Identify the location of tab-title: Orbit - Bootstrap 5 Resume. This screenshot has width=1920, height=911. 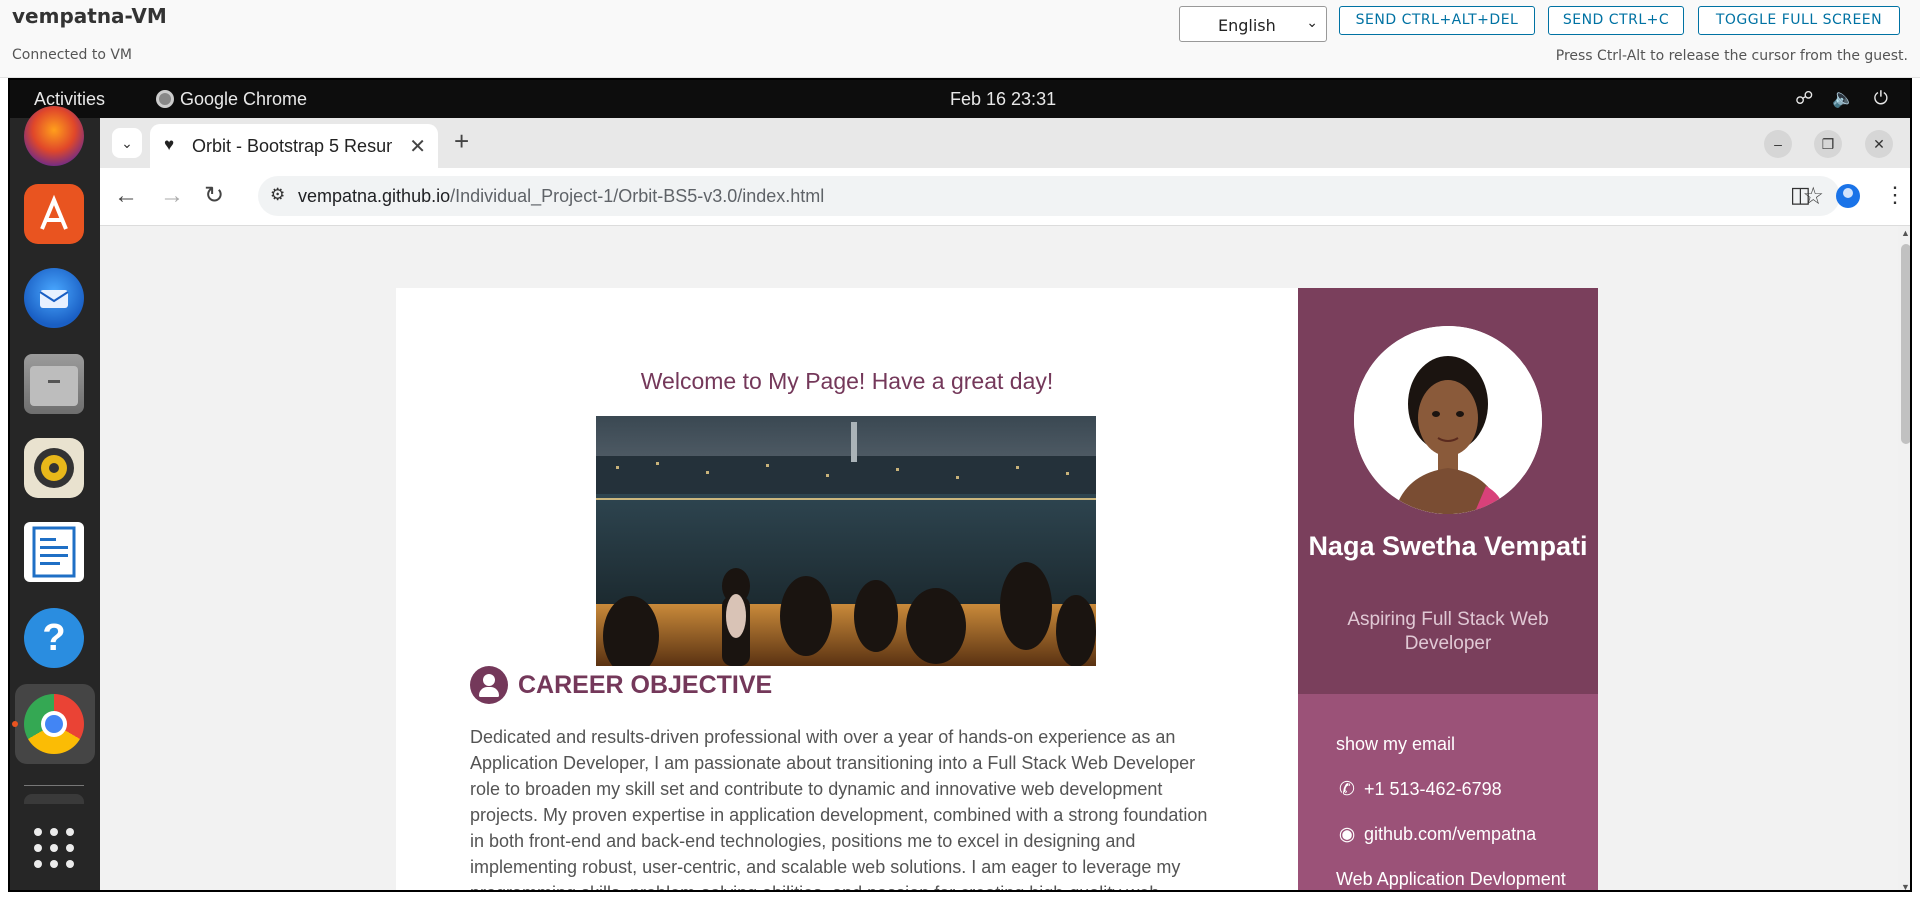
(292, 146).